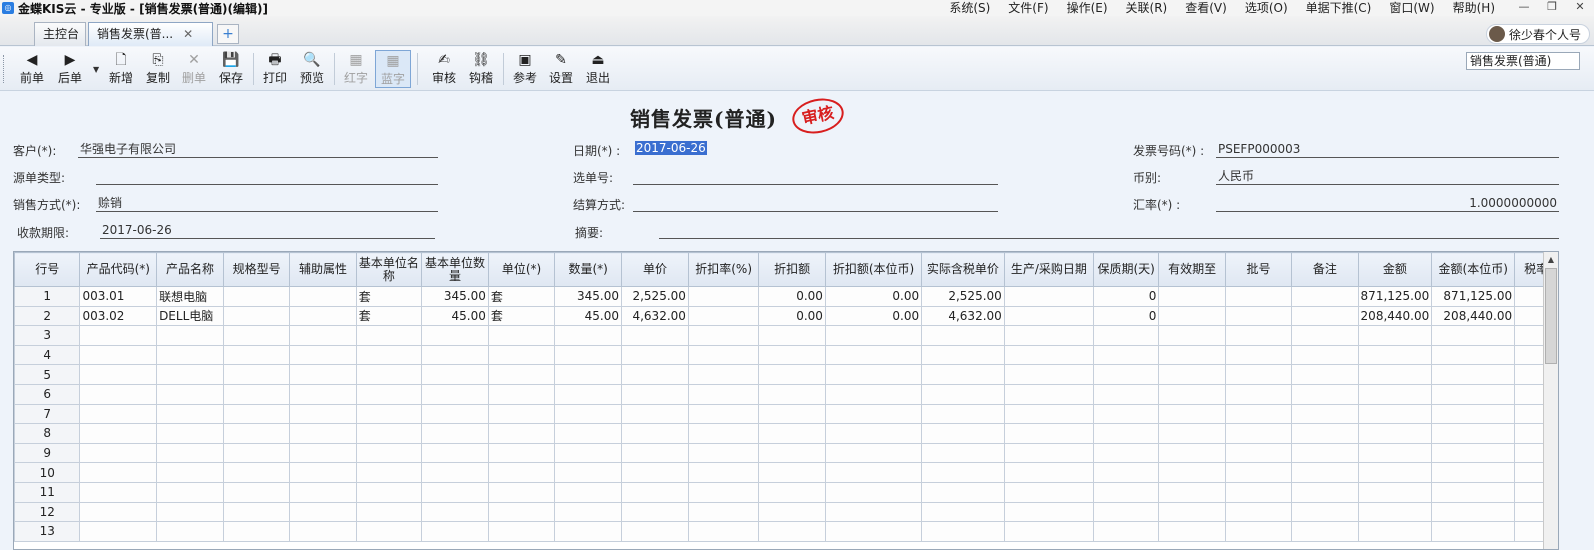 The image size is (1594, 550). What do you see at coordinates (521, 269) in the screenshot?
I see `column-header: 单位(*)` at bounding box center [521, 269].